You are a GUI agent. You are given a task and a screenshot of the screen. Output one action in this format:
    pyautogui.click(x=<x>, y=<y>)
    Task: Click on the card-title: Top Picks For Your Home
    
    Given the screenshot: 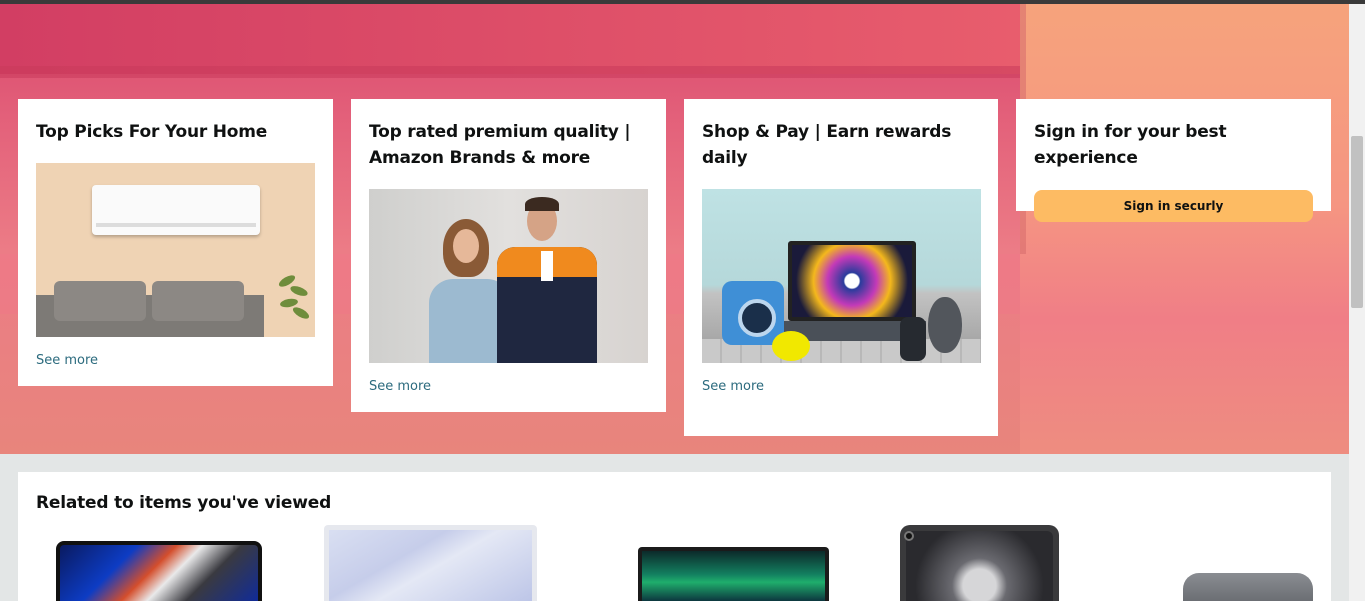 What is the action you would take?
    pyautogui.click(x=152, y=132)
    